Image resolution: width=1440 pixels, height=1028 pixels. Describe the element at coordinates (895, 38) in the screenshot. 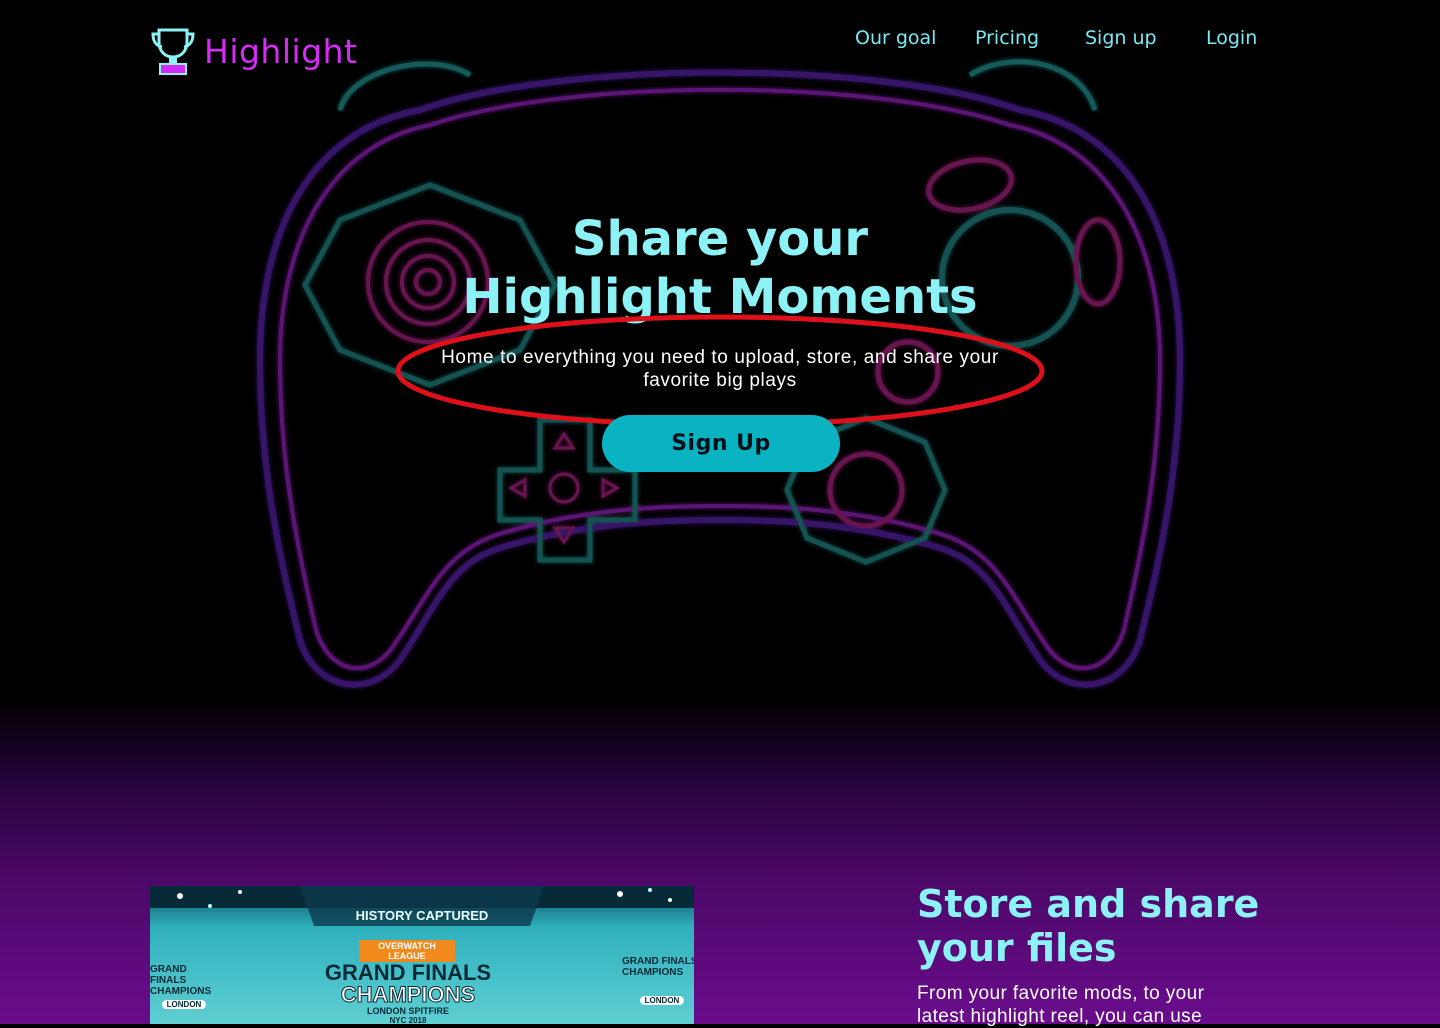

I see `nav-our-goal-link: Our goal` at that location.